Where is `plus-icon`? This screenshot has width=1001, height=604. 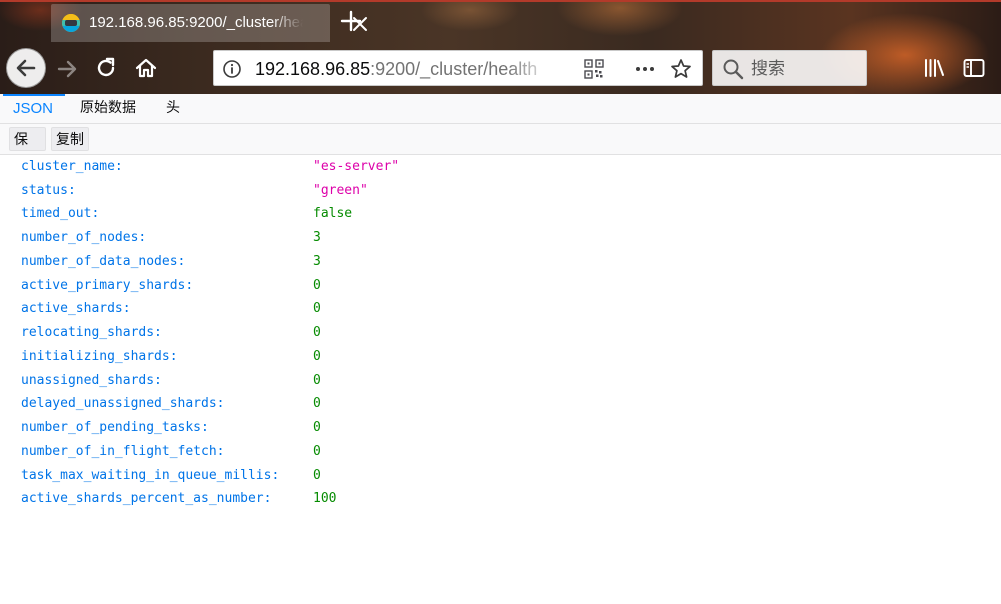
plus-icon is located at coordinates (351, 21).